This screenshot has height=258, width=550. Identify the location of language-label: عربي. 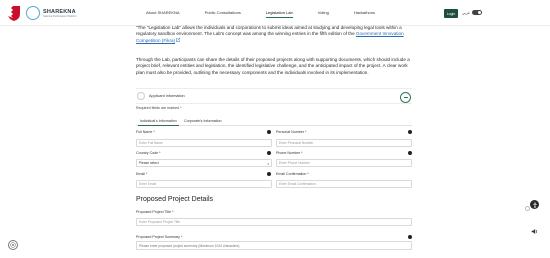
(466, 12).